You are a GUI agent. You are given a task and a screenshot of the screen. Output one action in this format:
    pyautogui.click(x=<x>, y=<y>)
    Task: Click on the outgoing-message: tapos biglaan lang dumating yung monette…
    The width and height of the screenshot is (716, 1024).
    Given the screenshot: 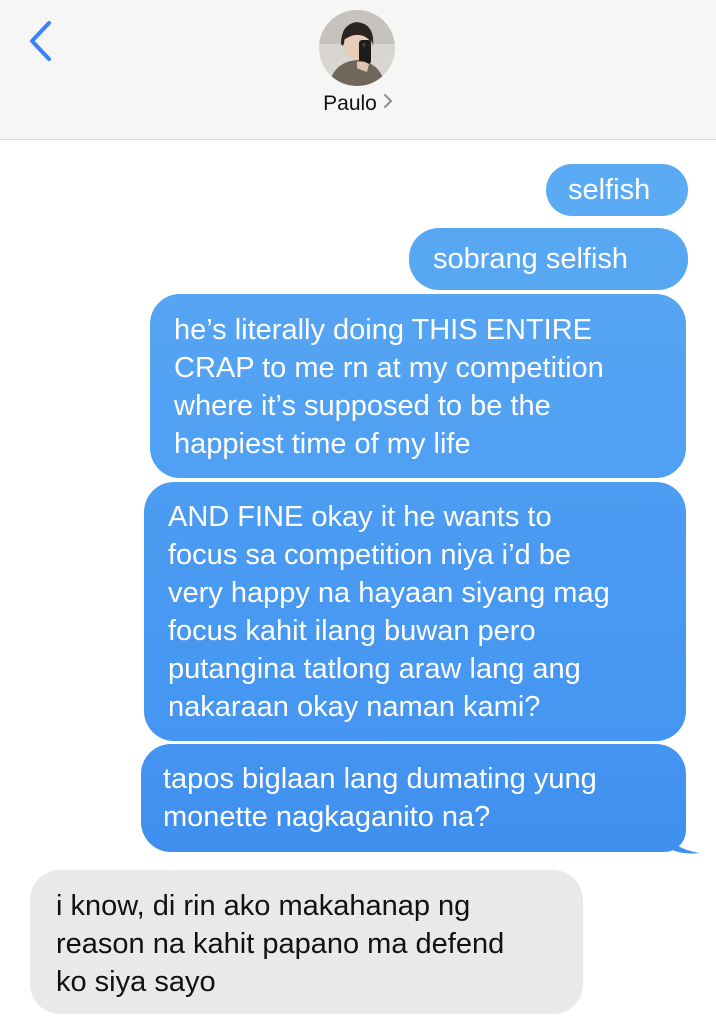 What is the action you would take?
    pyautogui.click(x=413, y=798)
    